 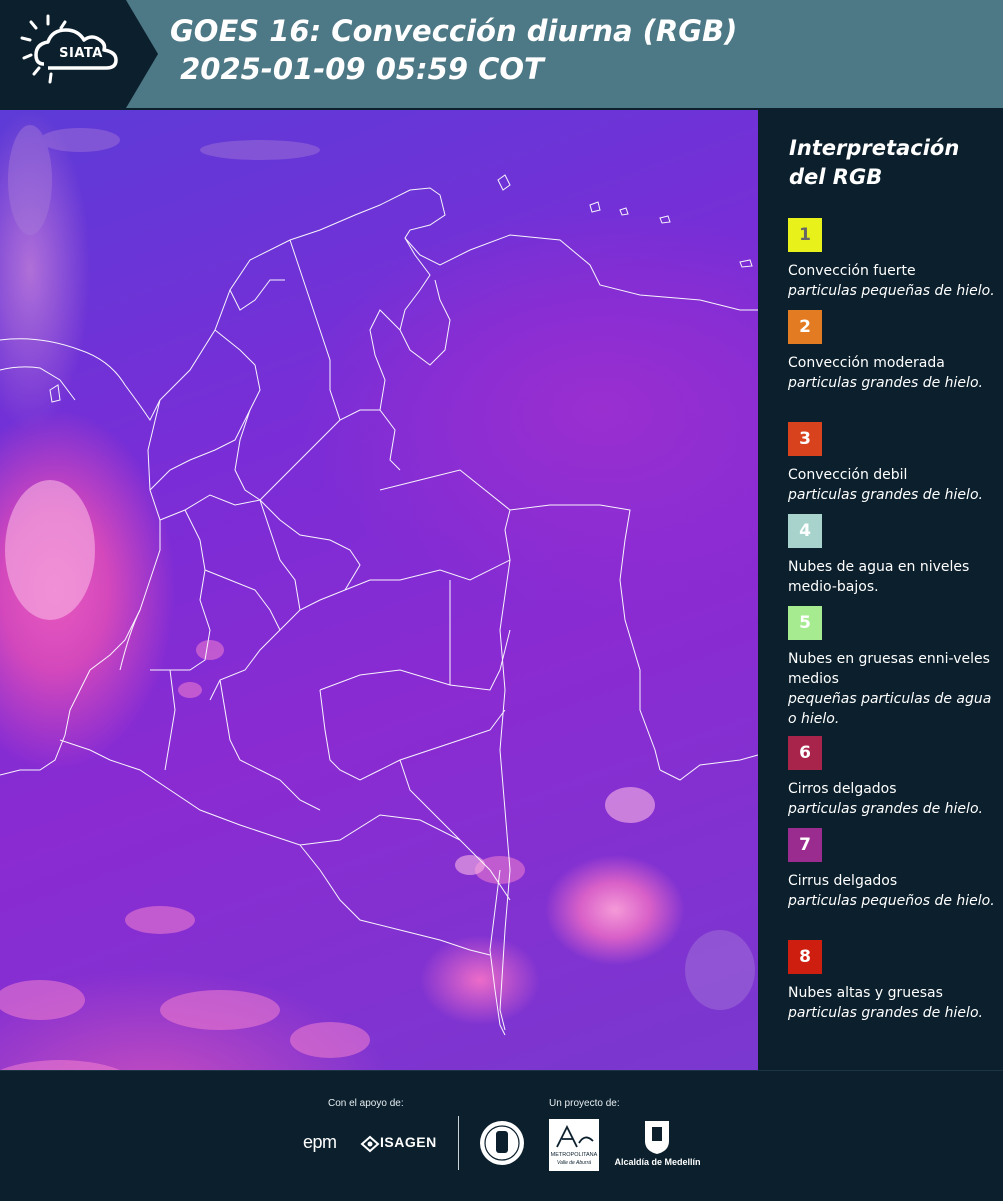 What do you see at coordinates (843, 881) in the screenshot?
I see `legend-label-7: Cirrus delgados` at bounding box center [843, 881].